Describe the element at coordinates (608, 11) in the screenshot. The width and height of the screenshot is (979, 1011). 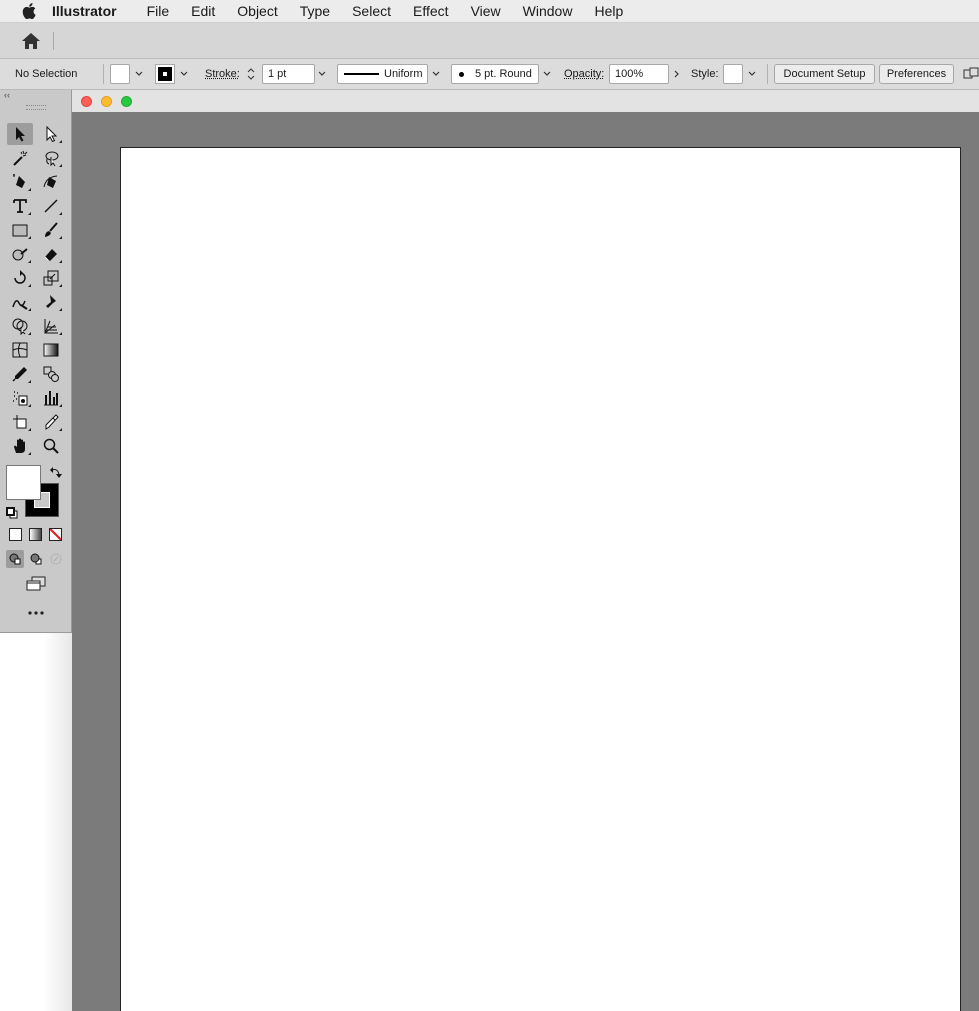
I see `menu-help: Help` at that location.